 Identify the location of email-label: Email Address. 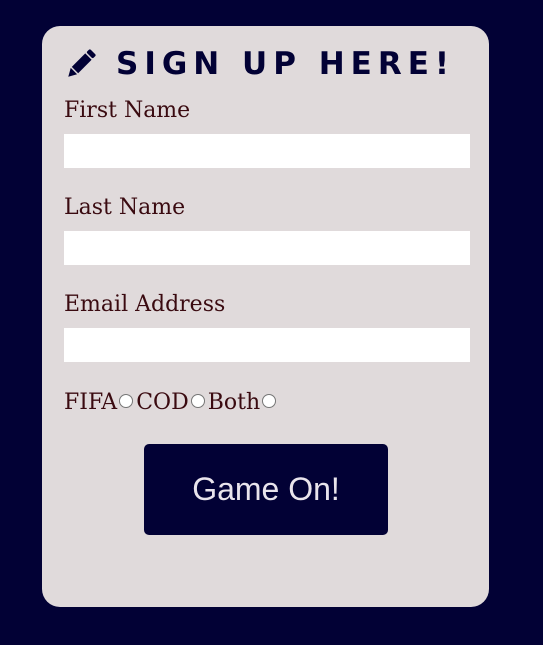
(145, 304).